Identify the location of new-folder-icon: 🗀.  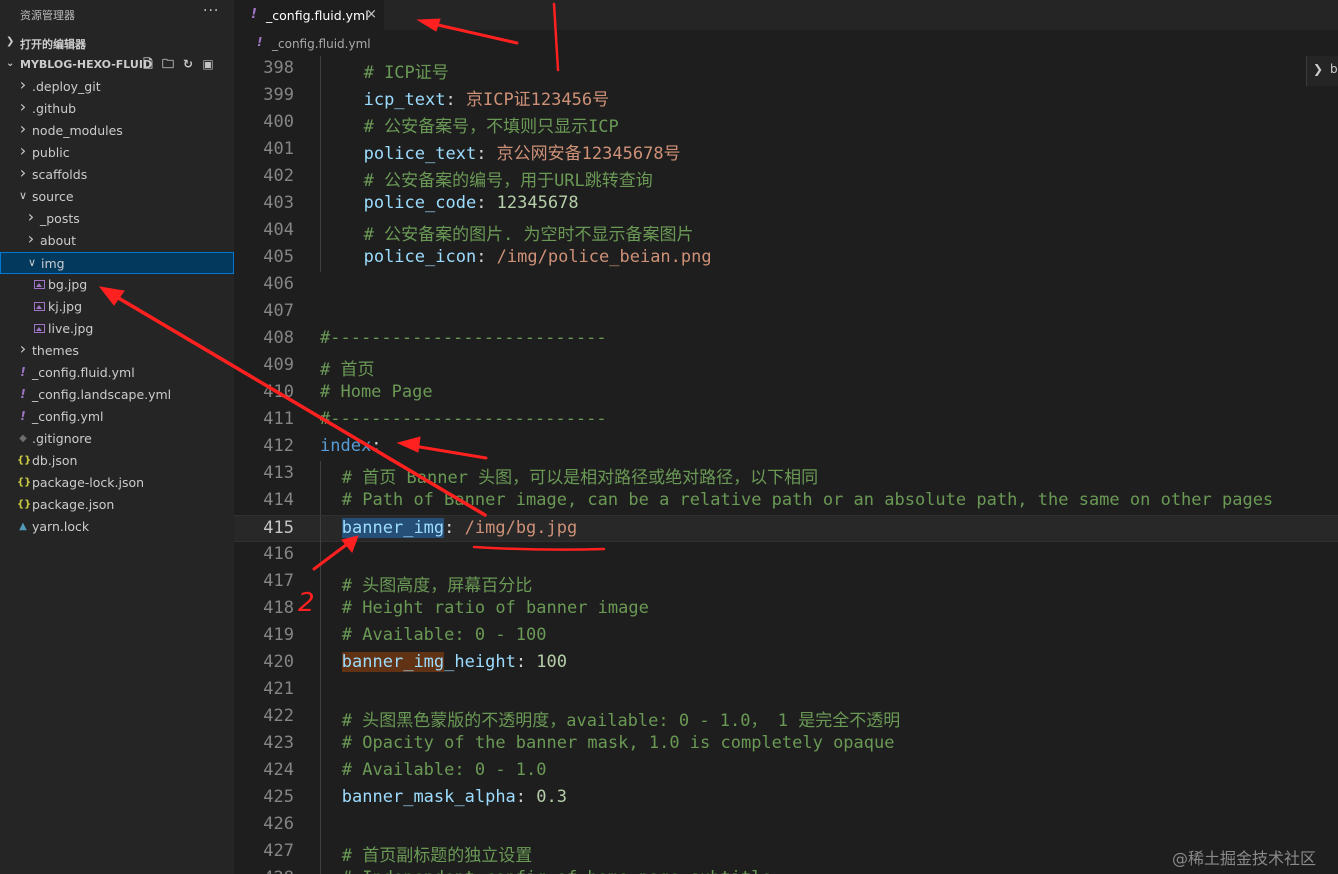
(168, 64).